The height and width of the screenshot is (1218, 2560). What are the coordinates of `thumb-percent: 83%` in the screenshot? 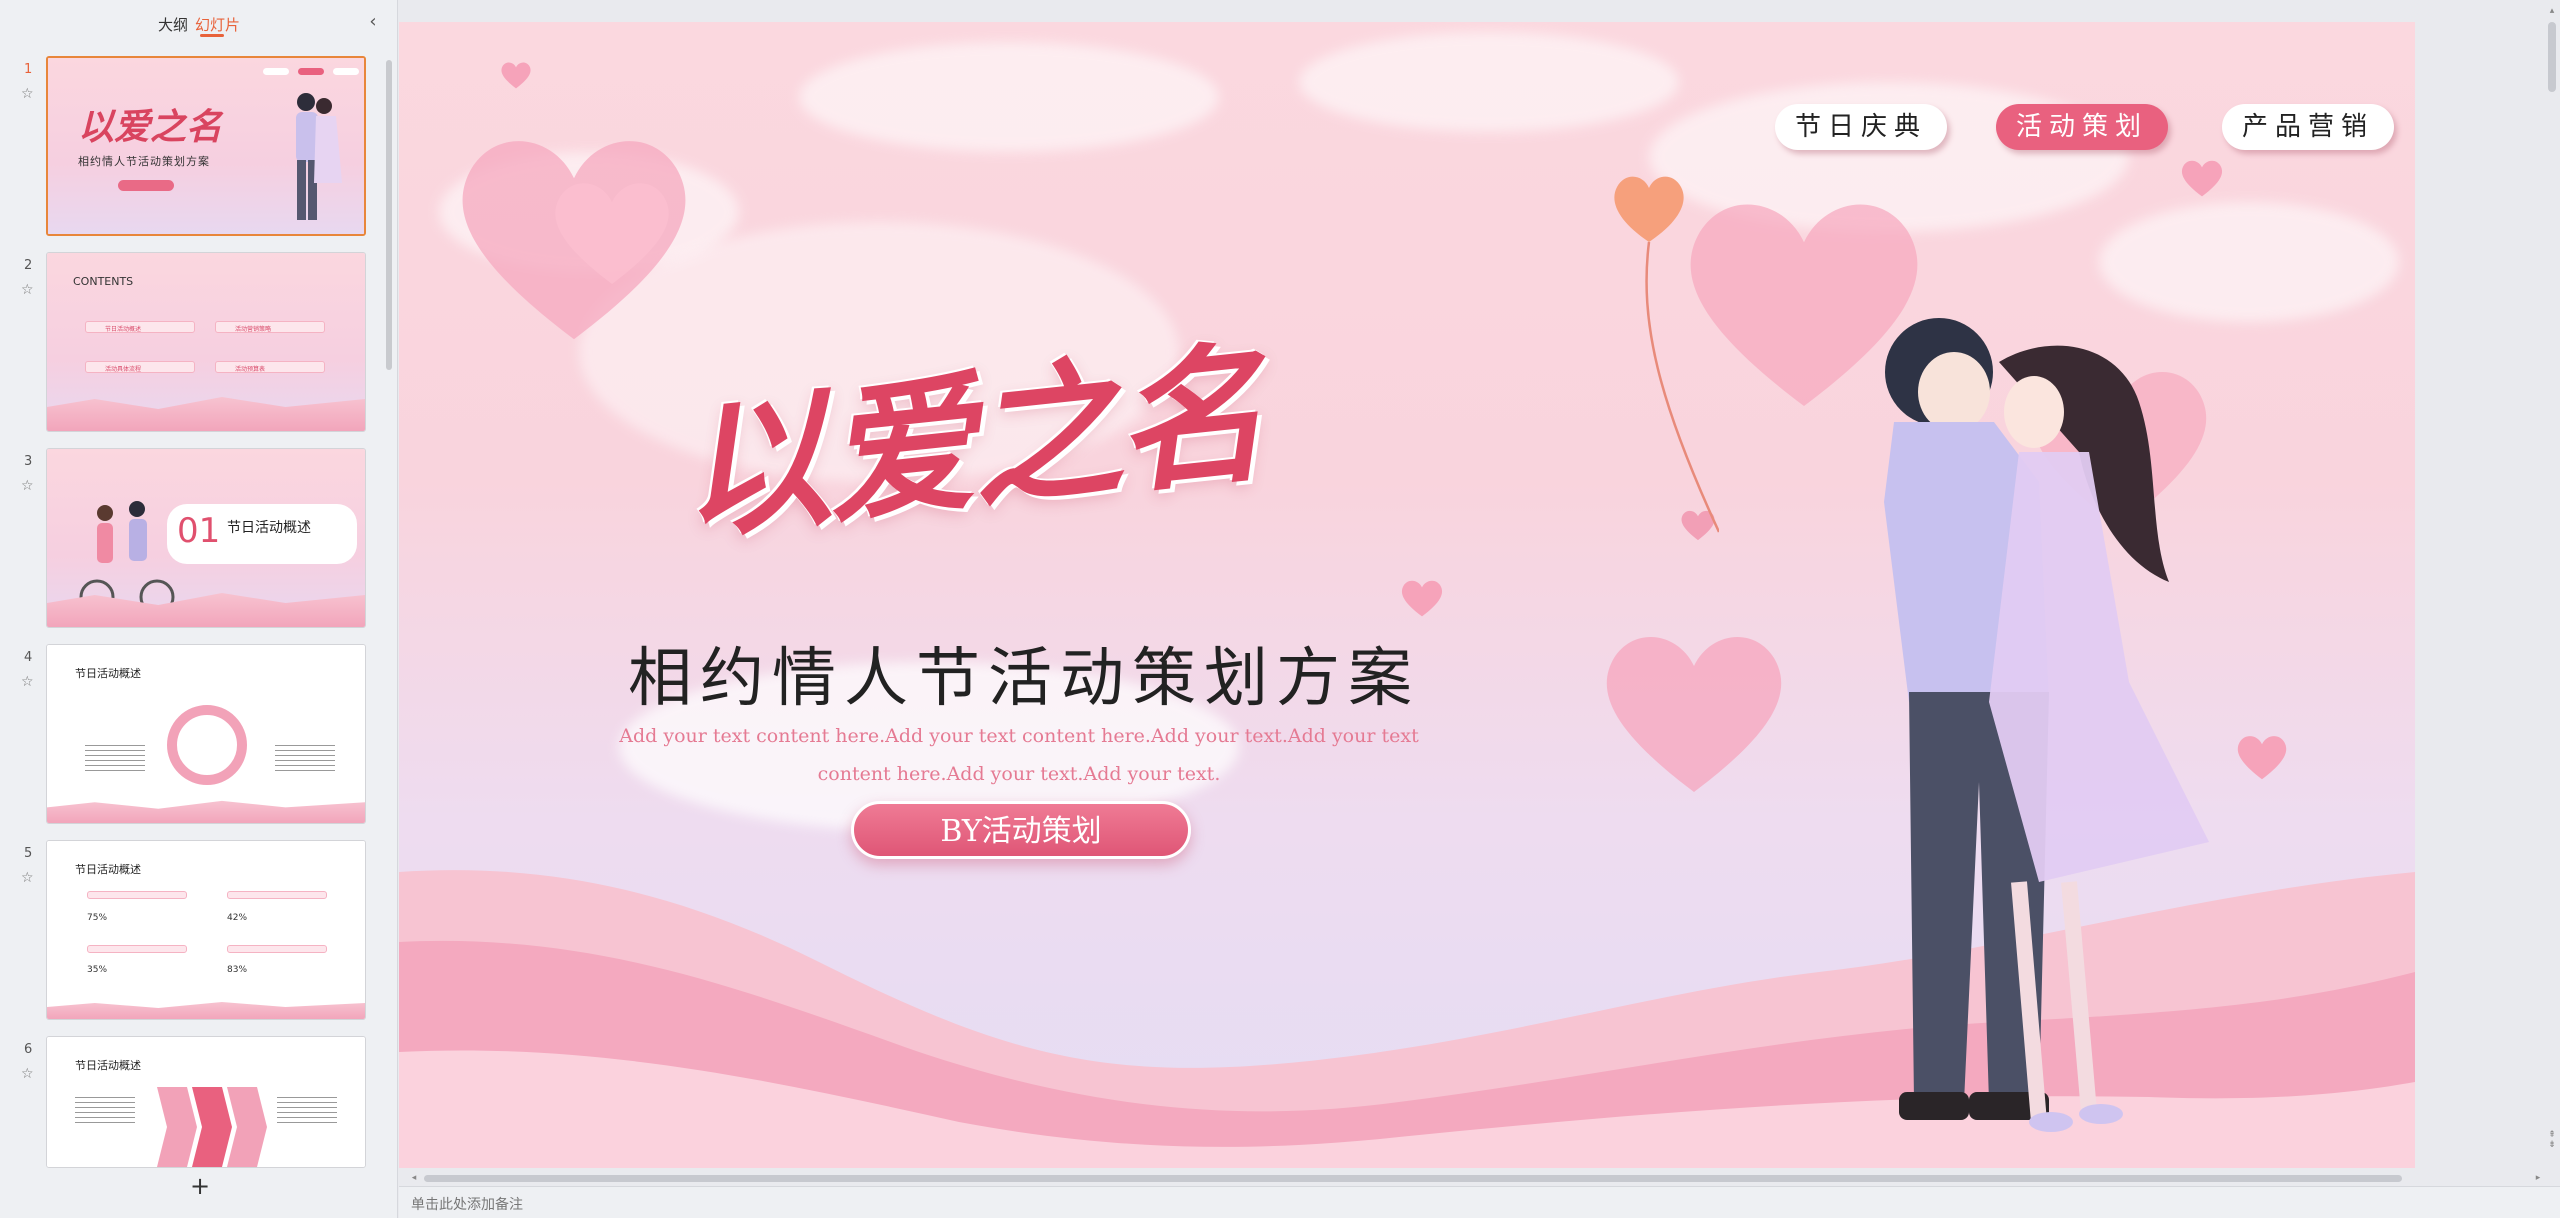 It's located at (237, 970).